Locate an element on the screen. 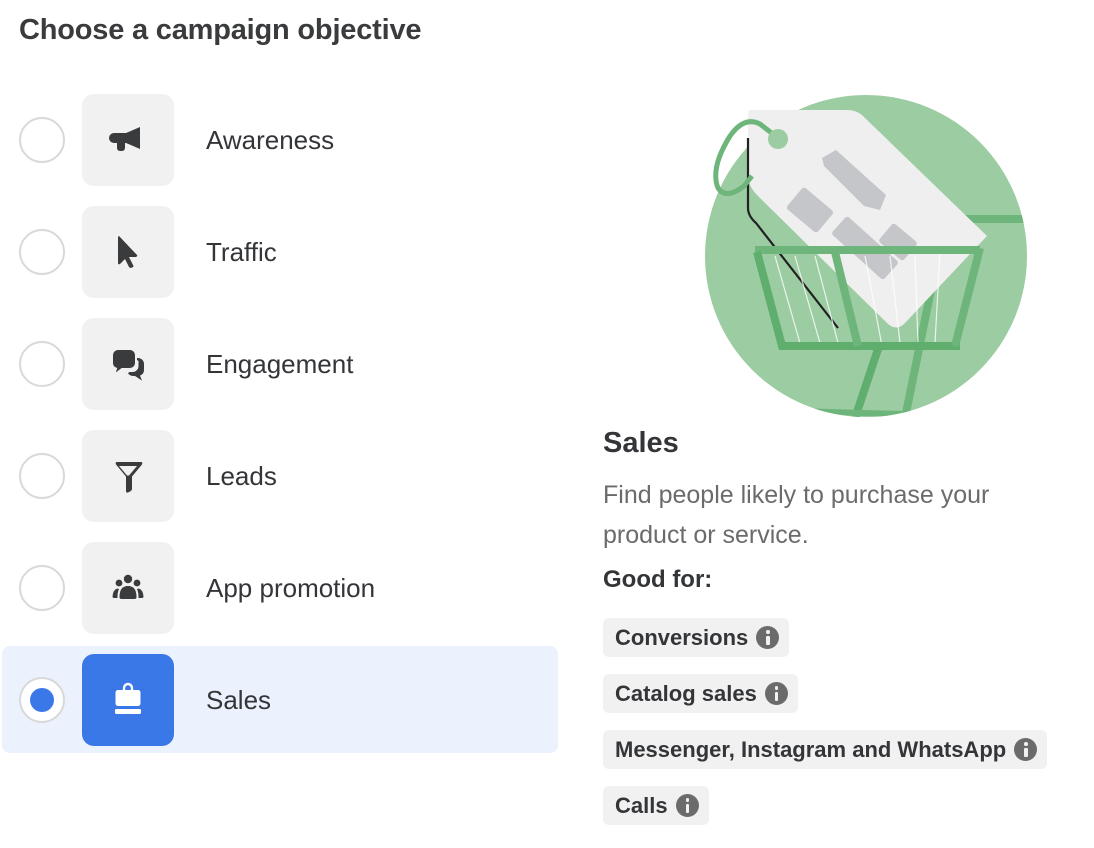 The width and height of the screenshot is (1094, 848). objective-label: Engagement is located at coordinates (280, 364).